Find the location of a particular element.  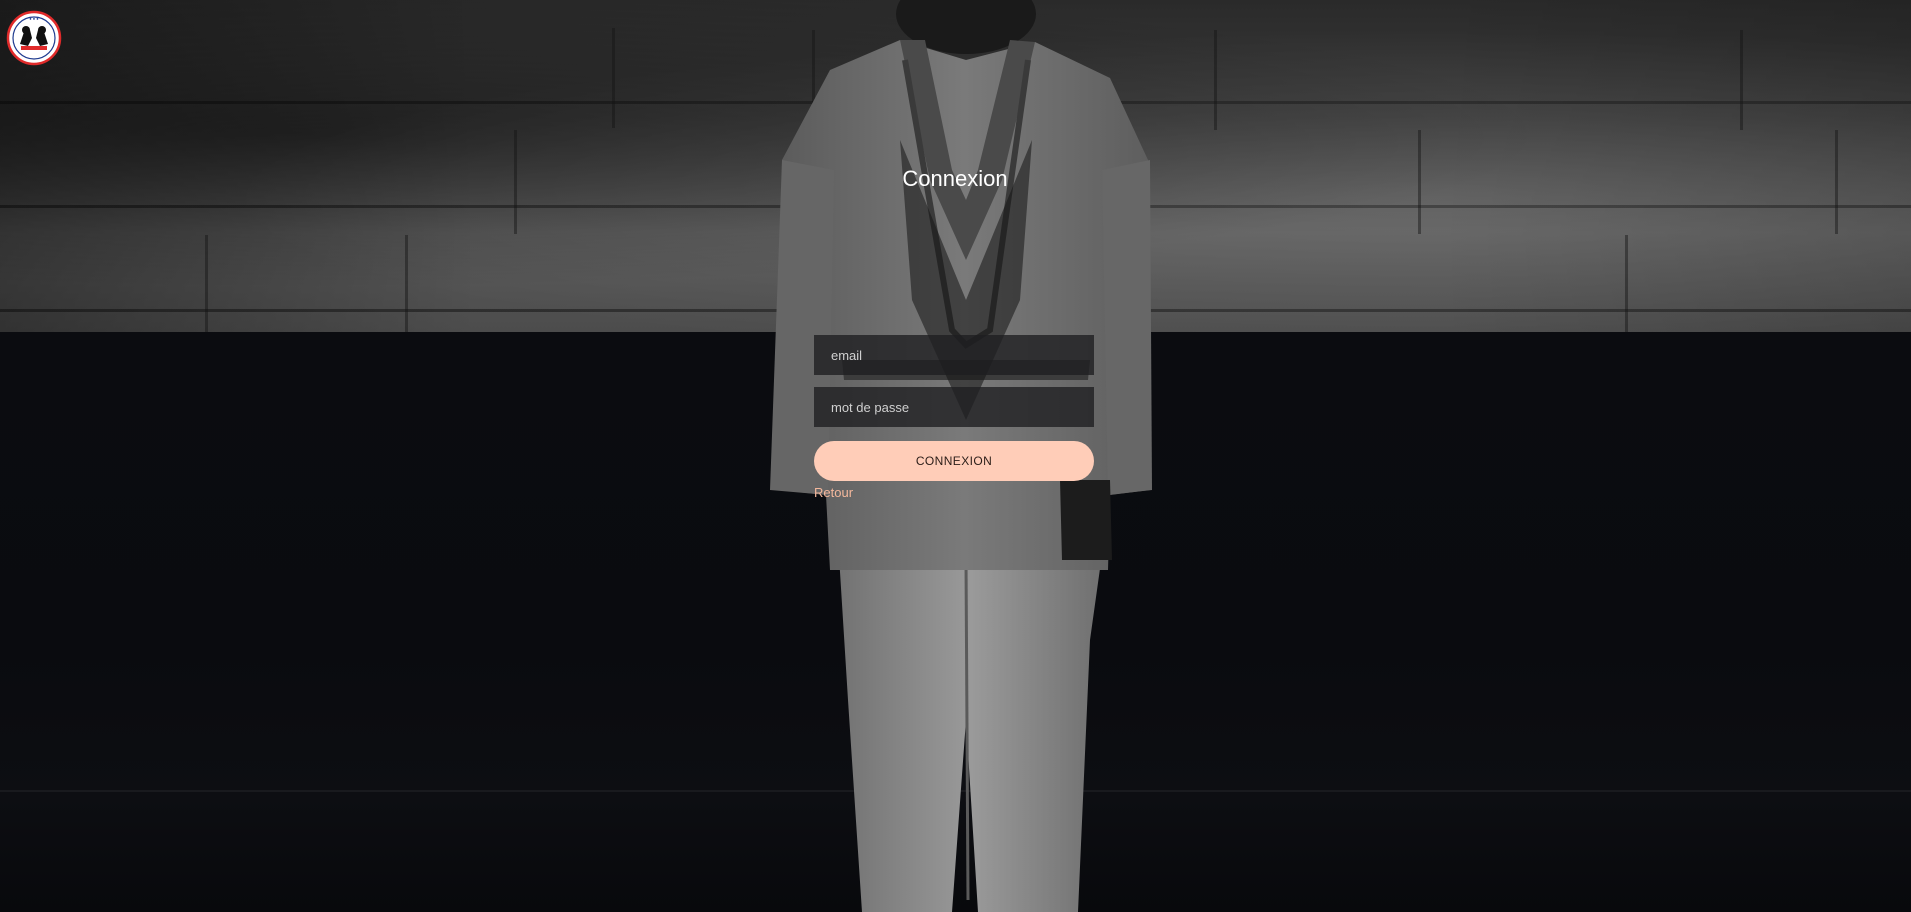

password-input is located at coordinates (954, 407).